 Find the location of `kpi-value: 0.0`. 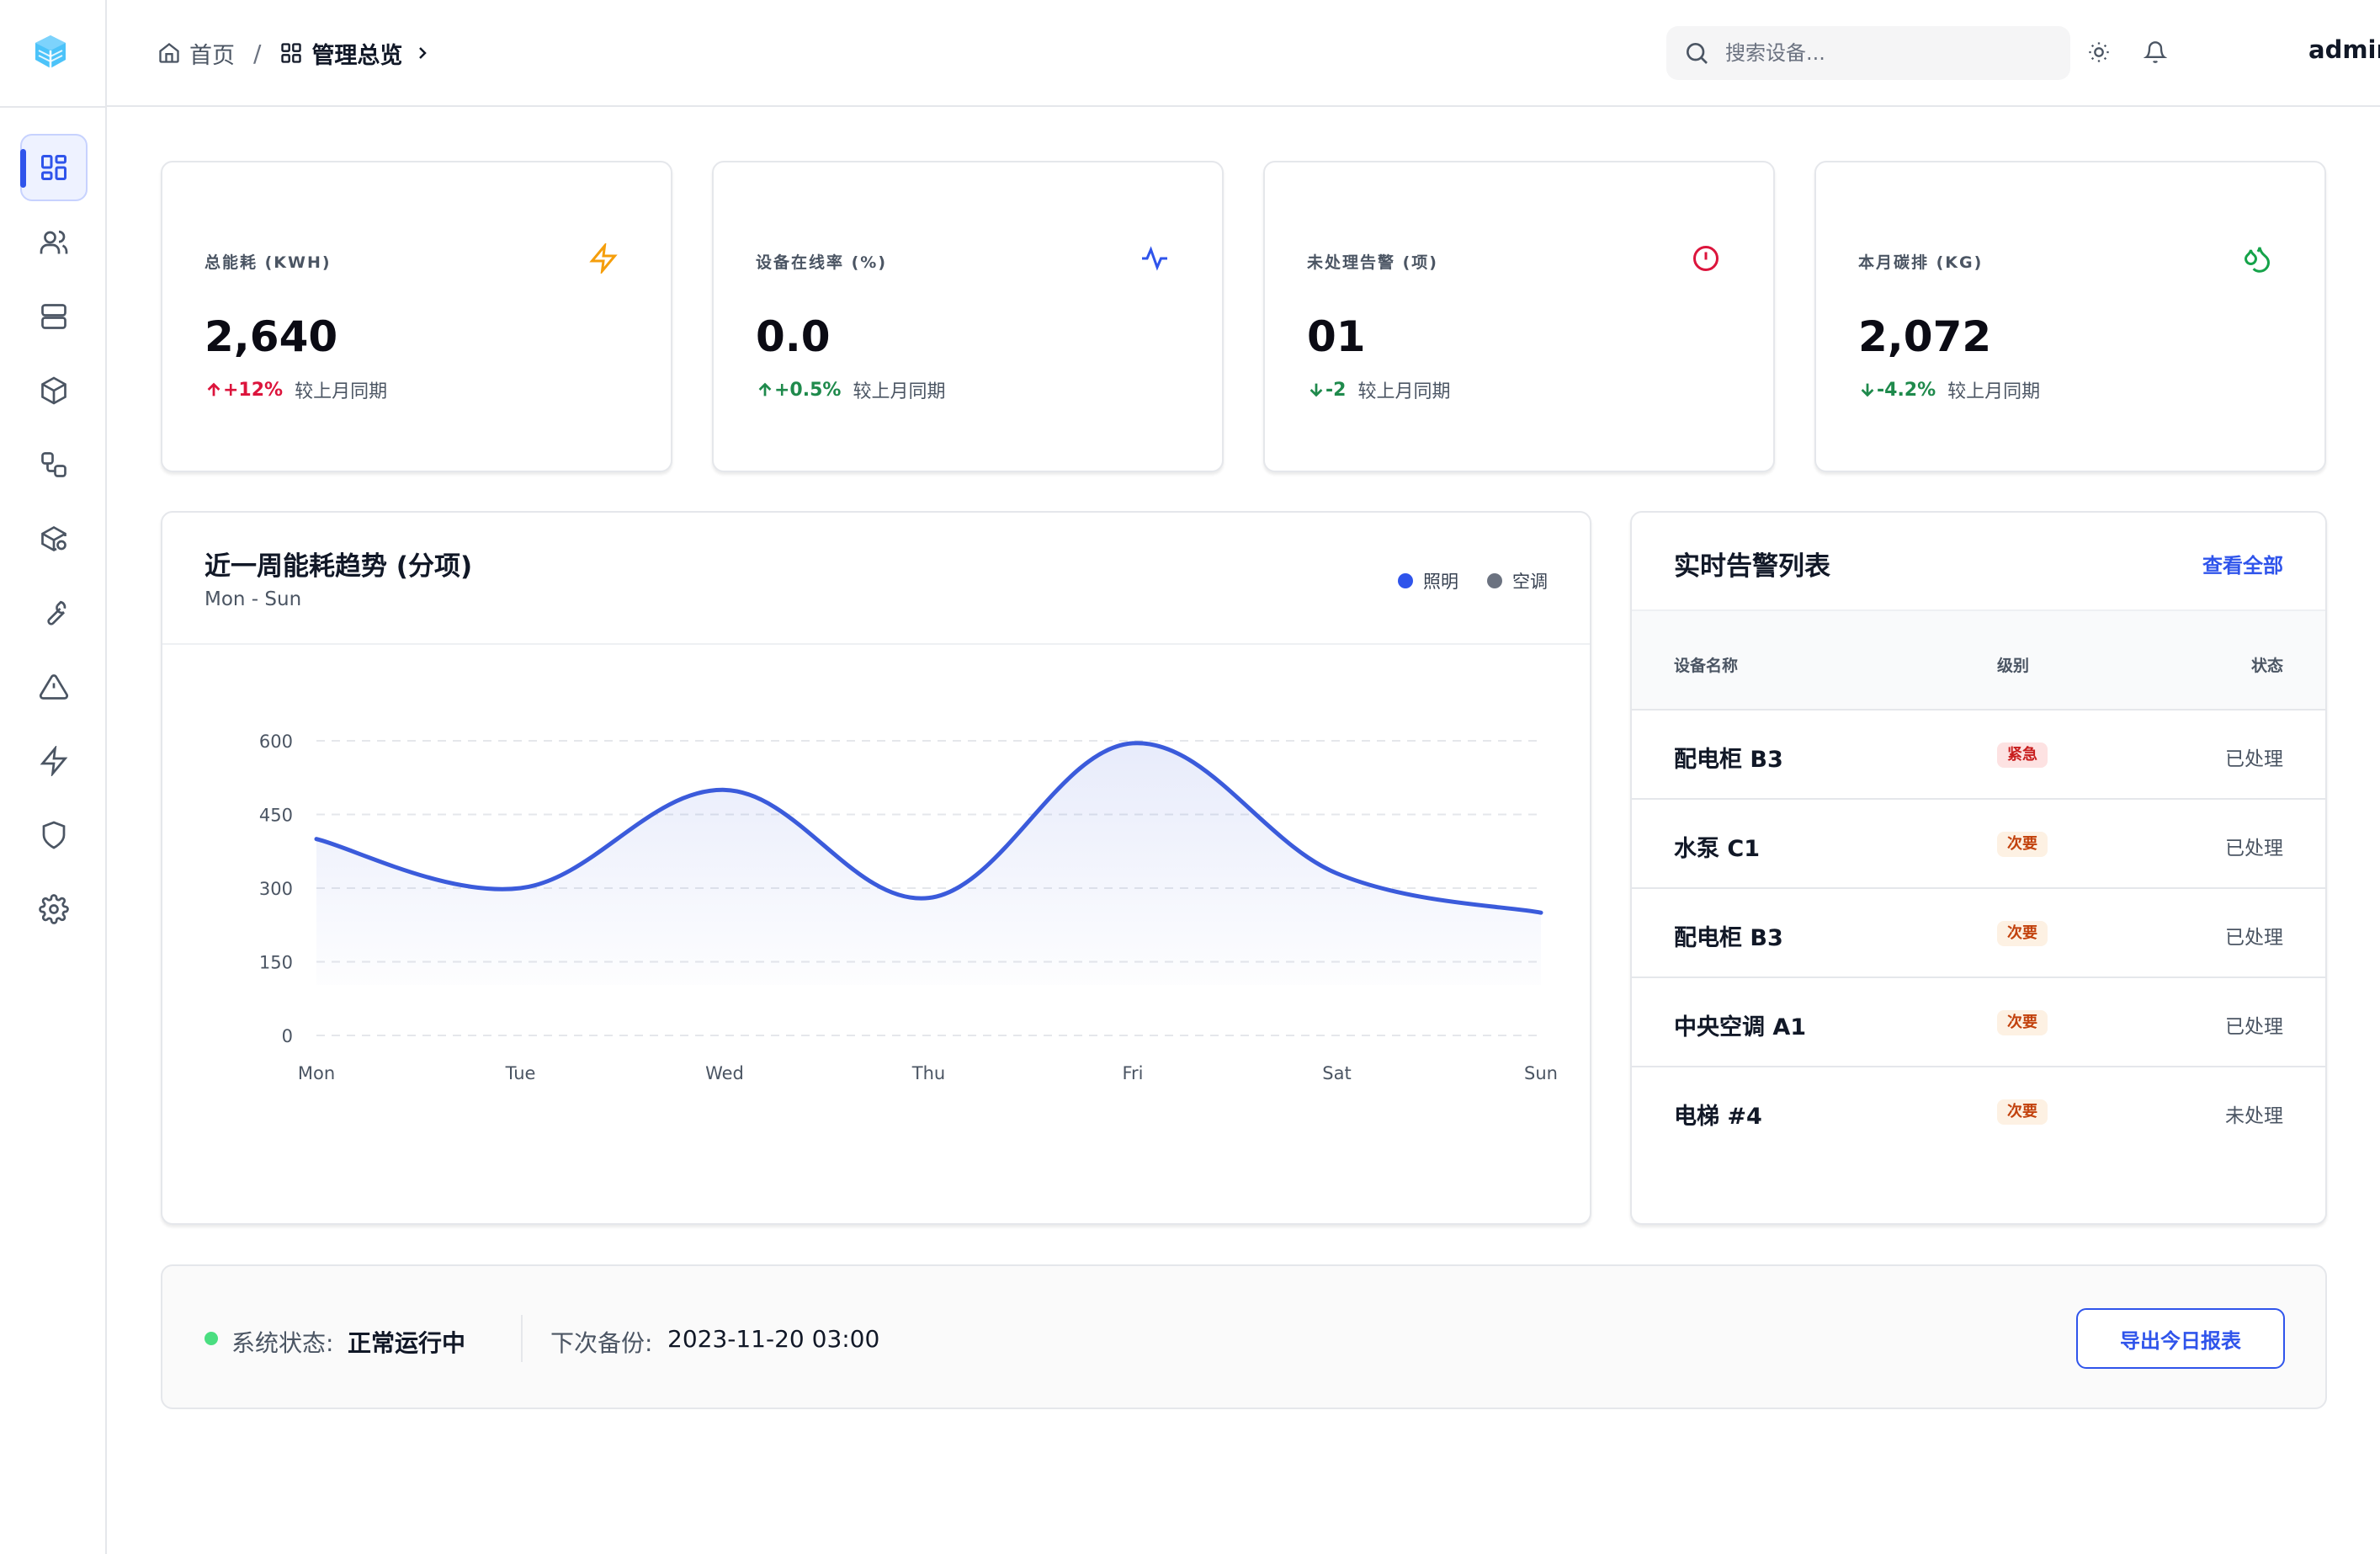

kpi-value: 0.0 is located at coordinates (793, 336).